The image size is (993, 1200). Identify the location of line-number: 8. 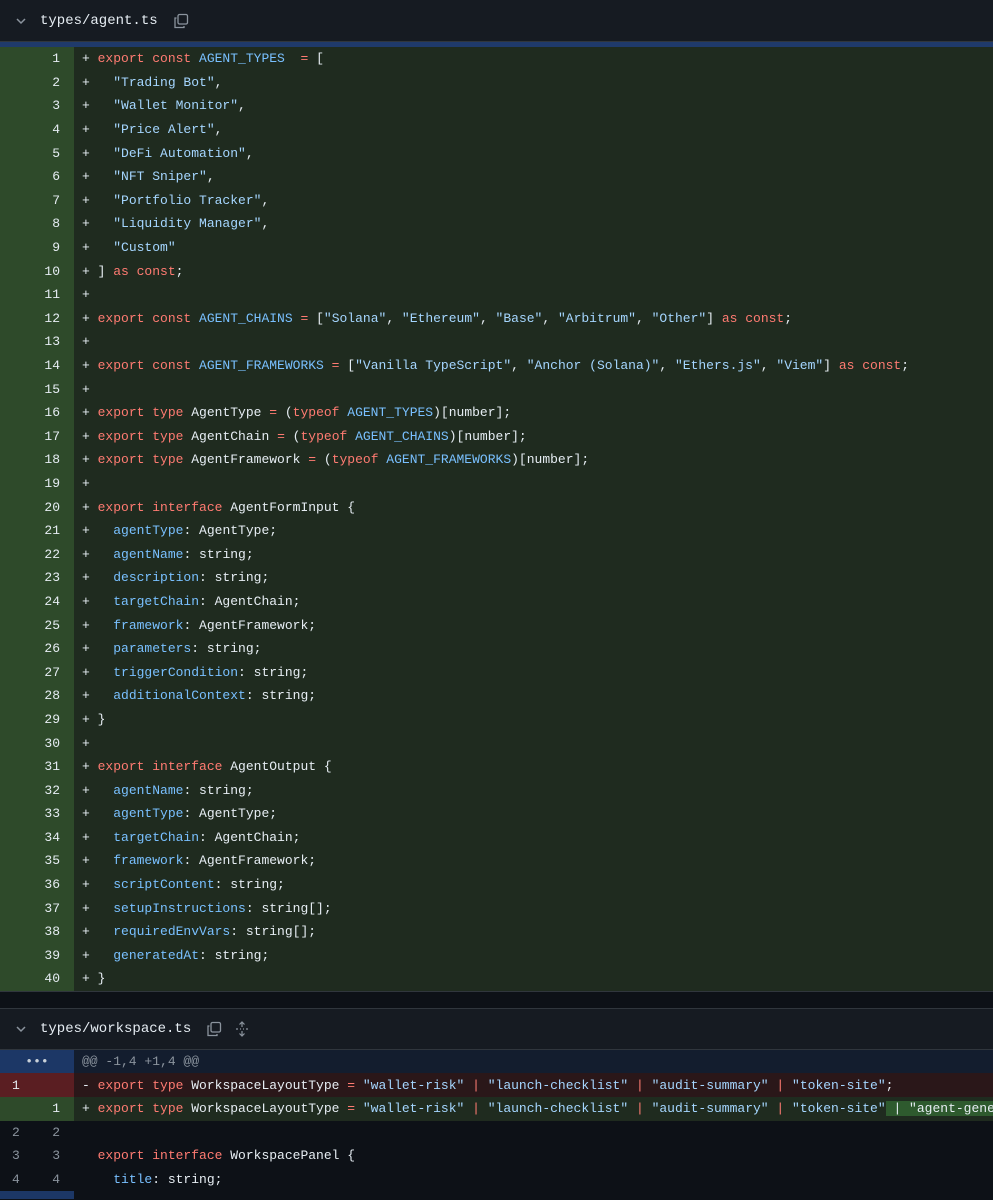
(37, 224).